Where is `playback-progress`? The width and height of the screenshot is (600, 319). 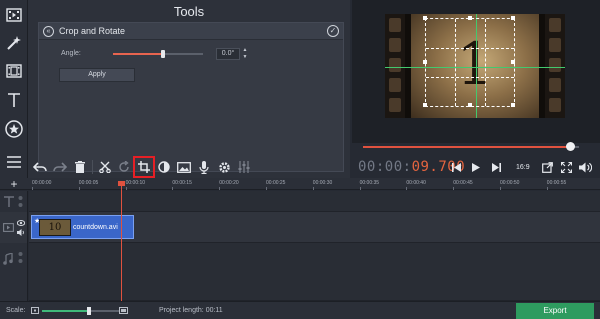
playback-progress is located at coordinates (467, 147).